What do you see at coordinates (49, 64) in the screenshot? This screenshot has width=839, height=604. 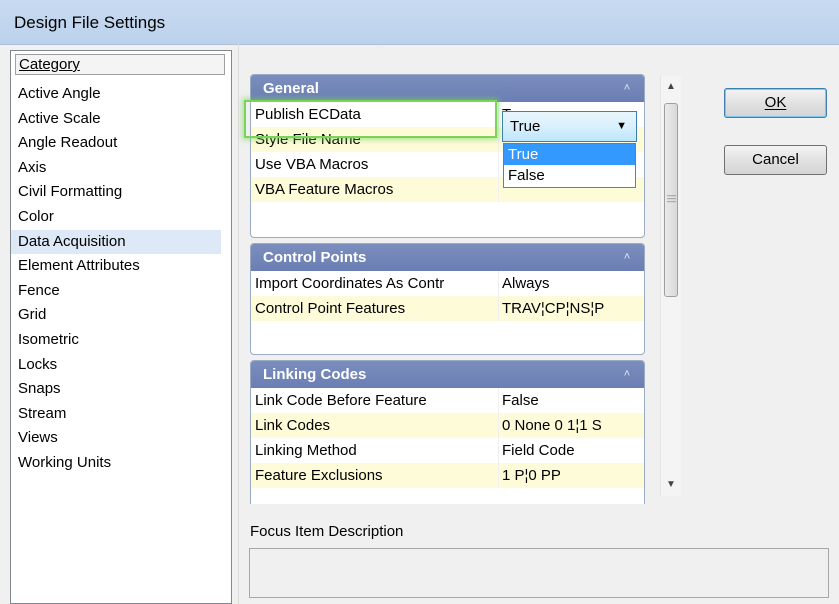 I see `category-header-label: Category` at bounding box center [49, 64].